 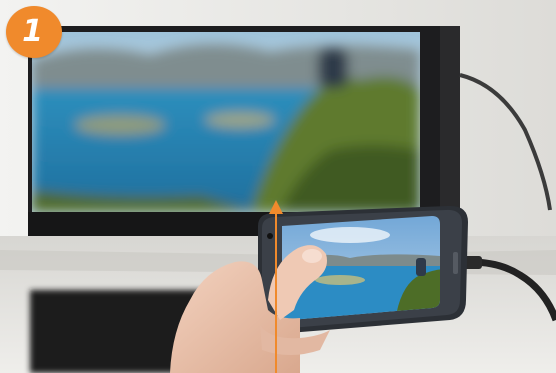 I want to click on step-number-badge: 1, so click(x=34, y=32).